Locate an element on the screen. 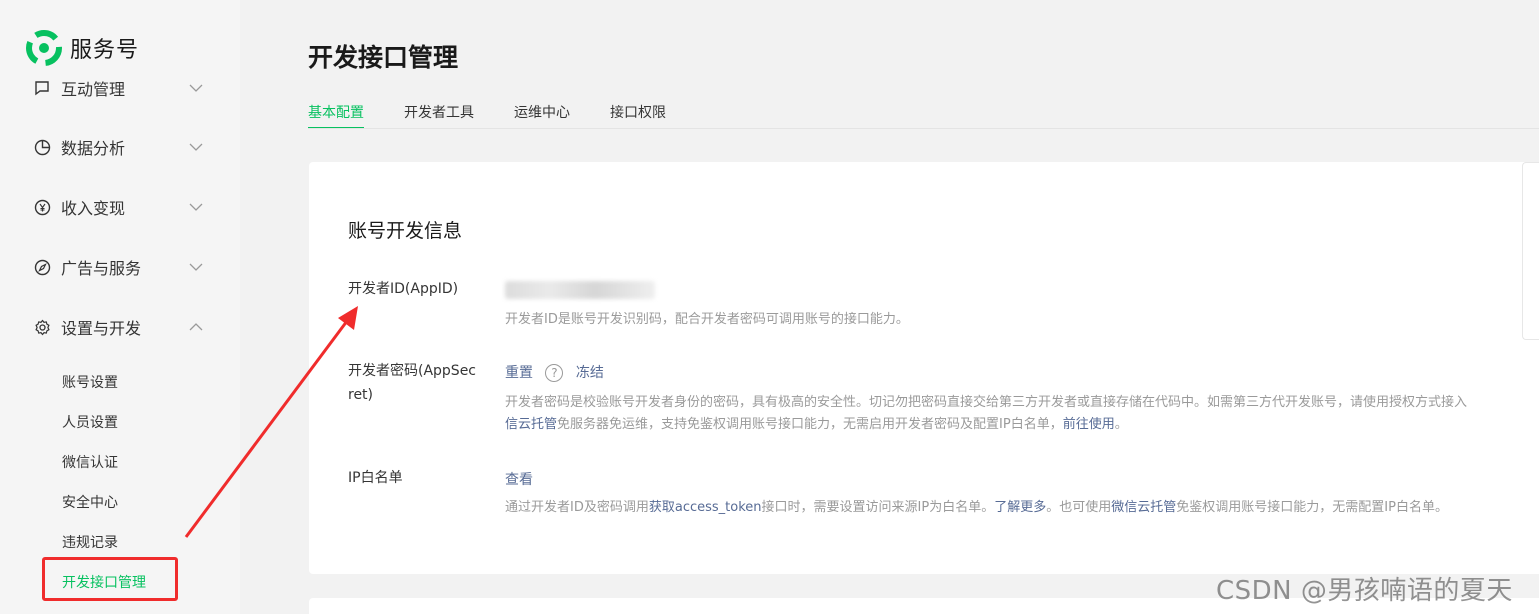 The height and width of the screenshot is (614, 1539). sidebar-group-label: 互动管理 is located at coordinates (93, 89).